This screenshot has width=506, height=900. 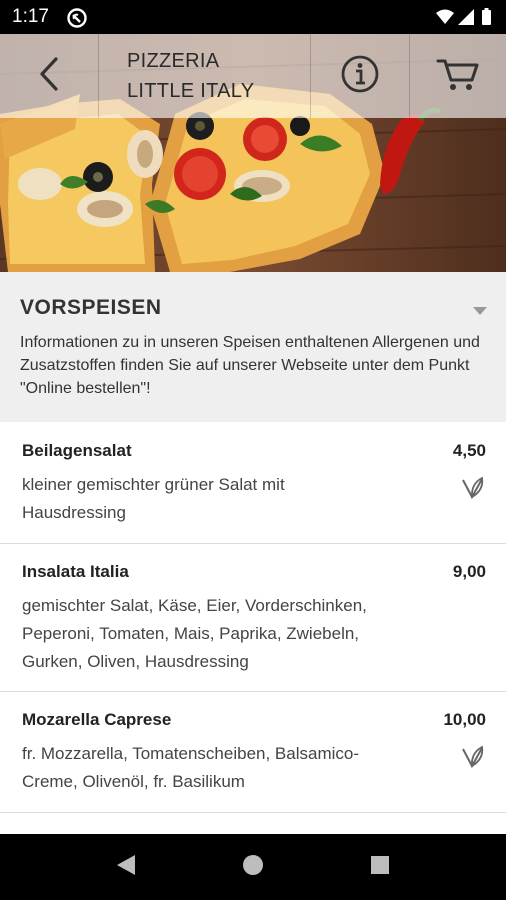 I want to click on system-status-icons, so click(x=465, y=20).